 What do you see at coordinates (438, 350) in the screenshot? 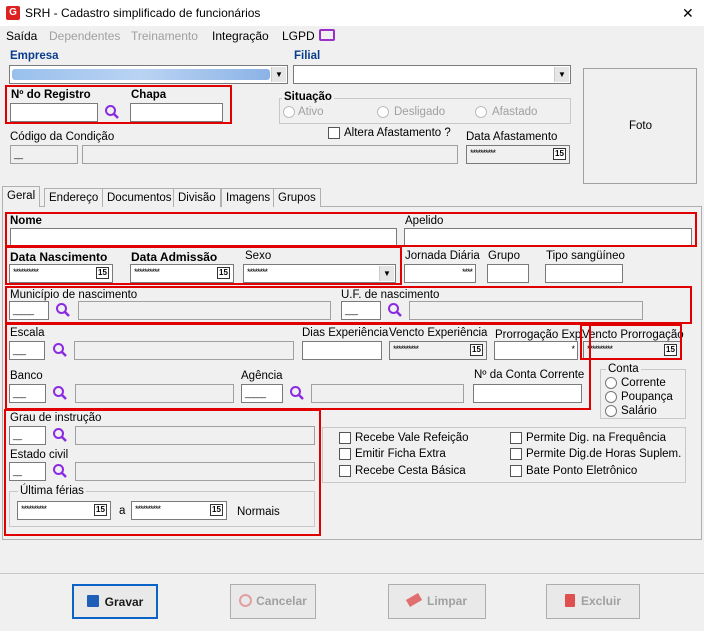
I see `vencto-experiencia-input: ********** 15` at bounding box center [438, 350].